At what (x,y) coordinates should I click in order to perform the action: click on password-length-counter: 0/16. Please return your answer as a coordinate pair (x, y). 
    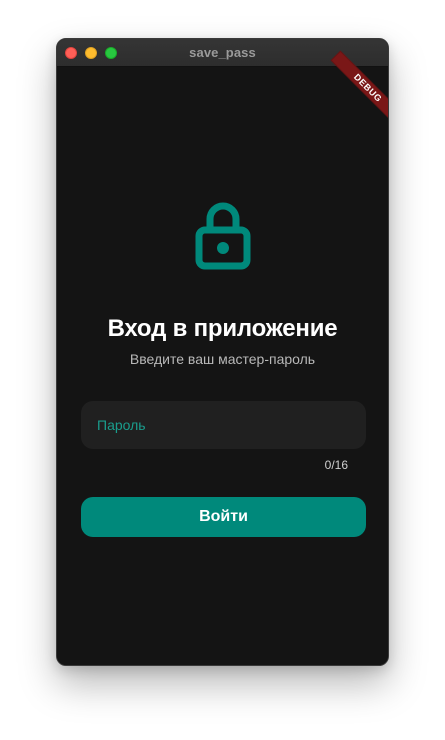
    Looking at the image, I should click on (336, 465).